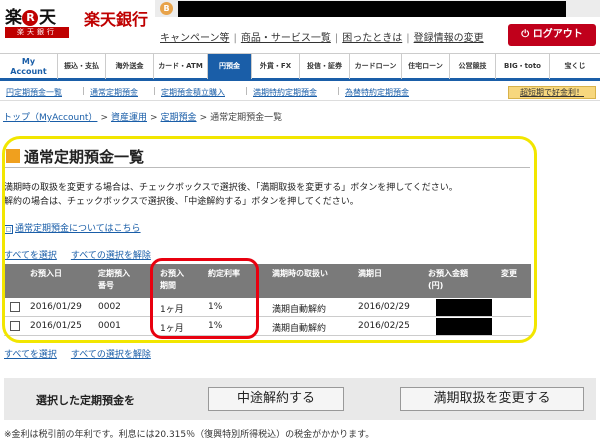 The height and width of the screenshot is (444, 600). What do you see at coordinates (111, 355) in the screenshot?
I see `deselect-all-link-bottom: すべての選択を解除` at bounding box center [111, 355].